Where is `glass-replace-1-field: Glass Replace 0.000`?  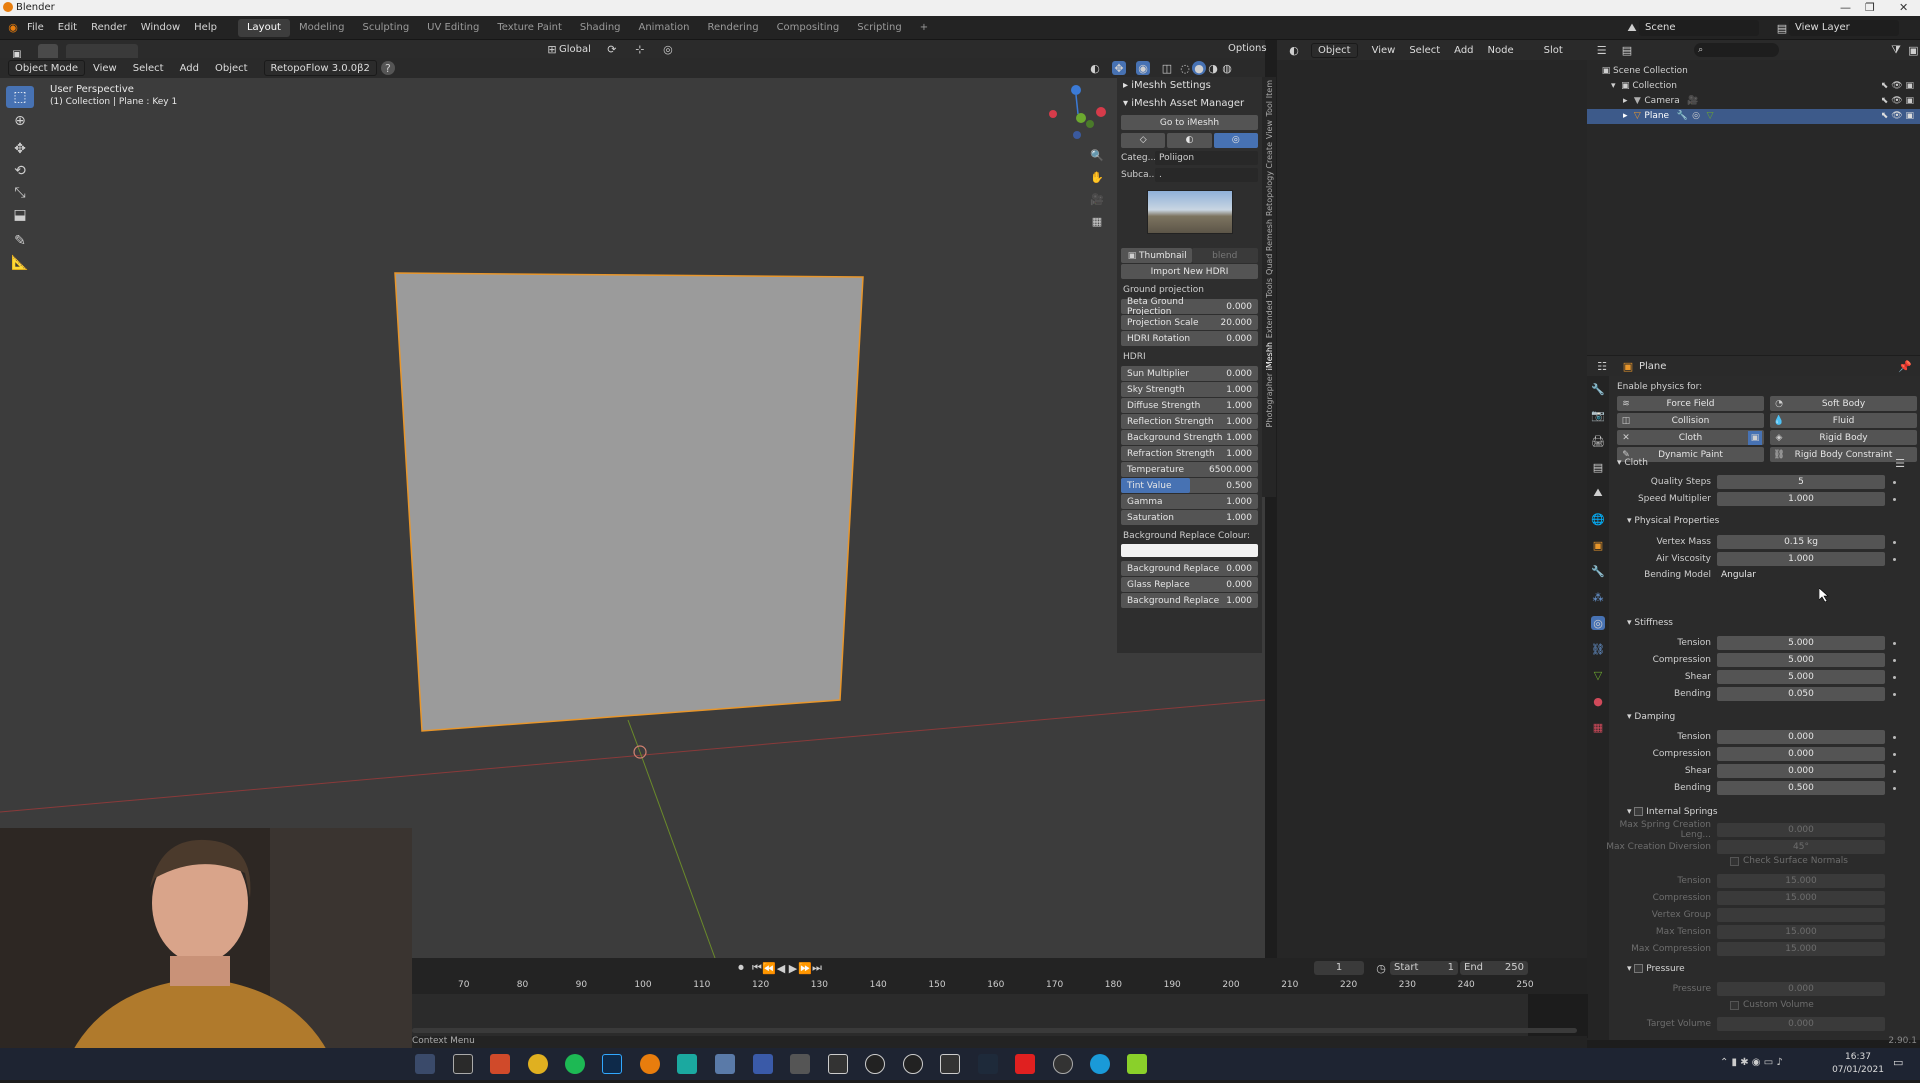
glass-replace-1-field: Glass Replace 0.000 is located at coordinates (1189, 584).